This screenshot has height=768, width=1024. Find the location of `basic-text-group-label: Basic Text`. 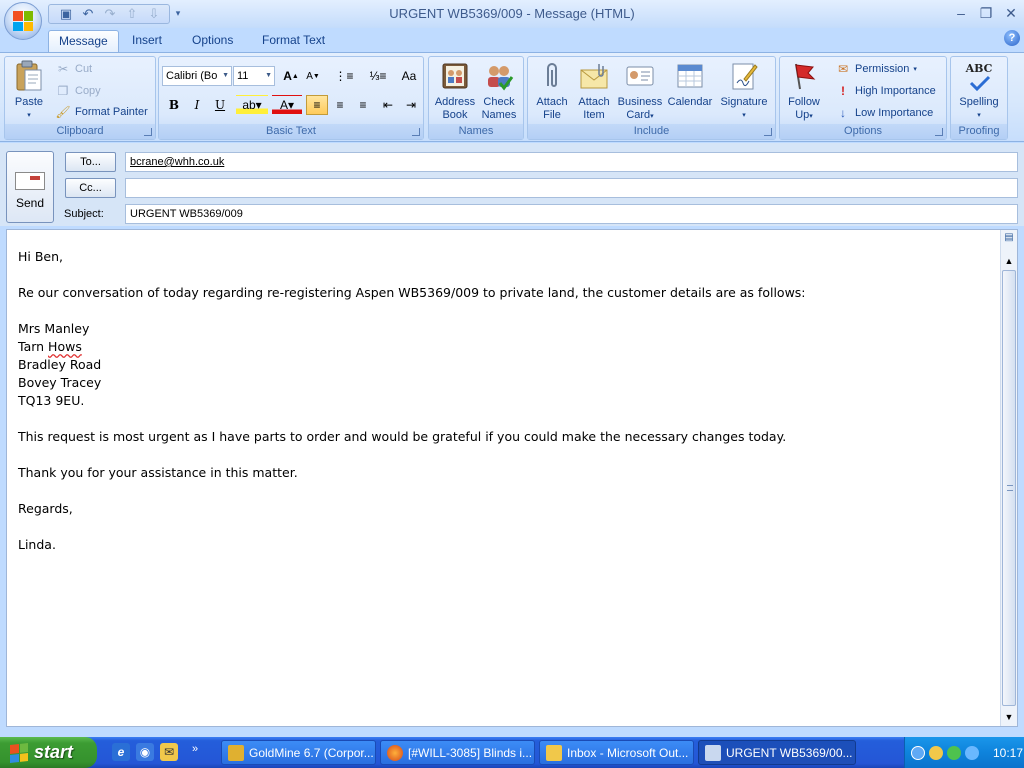

basic-text-group-label: Basic Text is located at coordinates (291, 131).